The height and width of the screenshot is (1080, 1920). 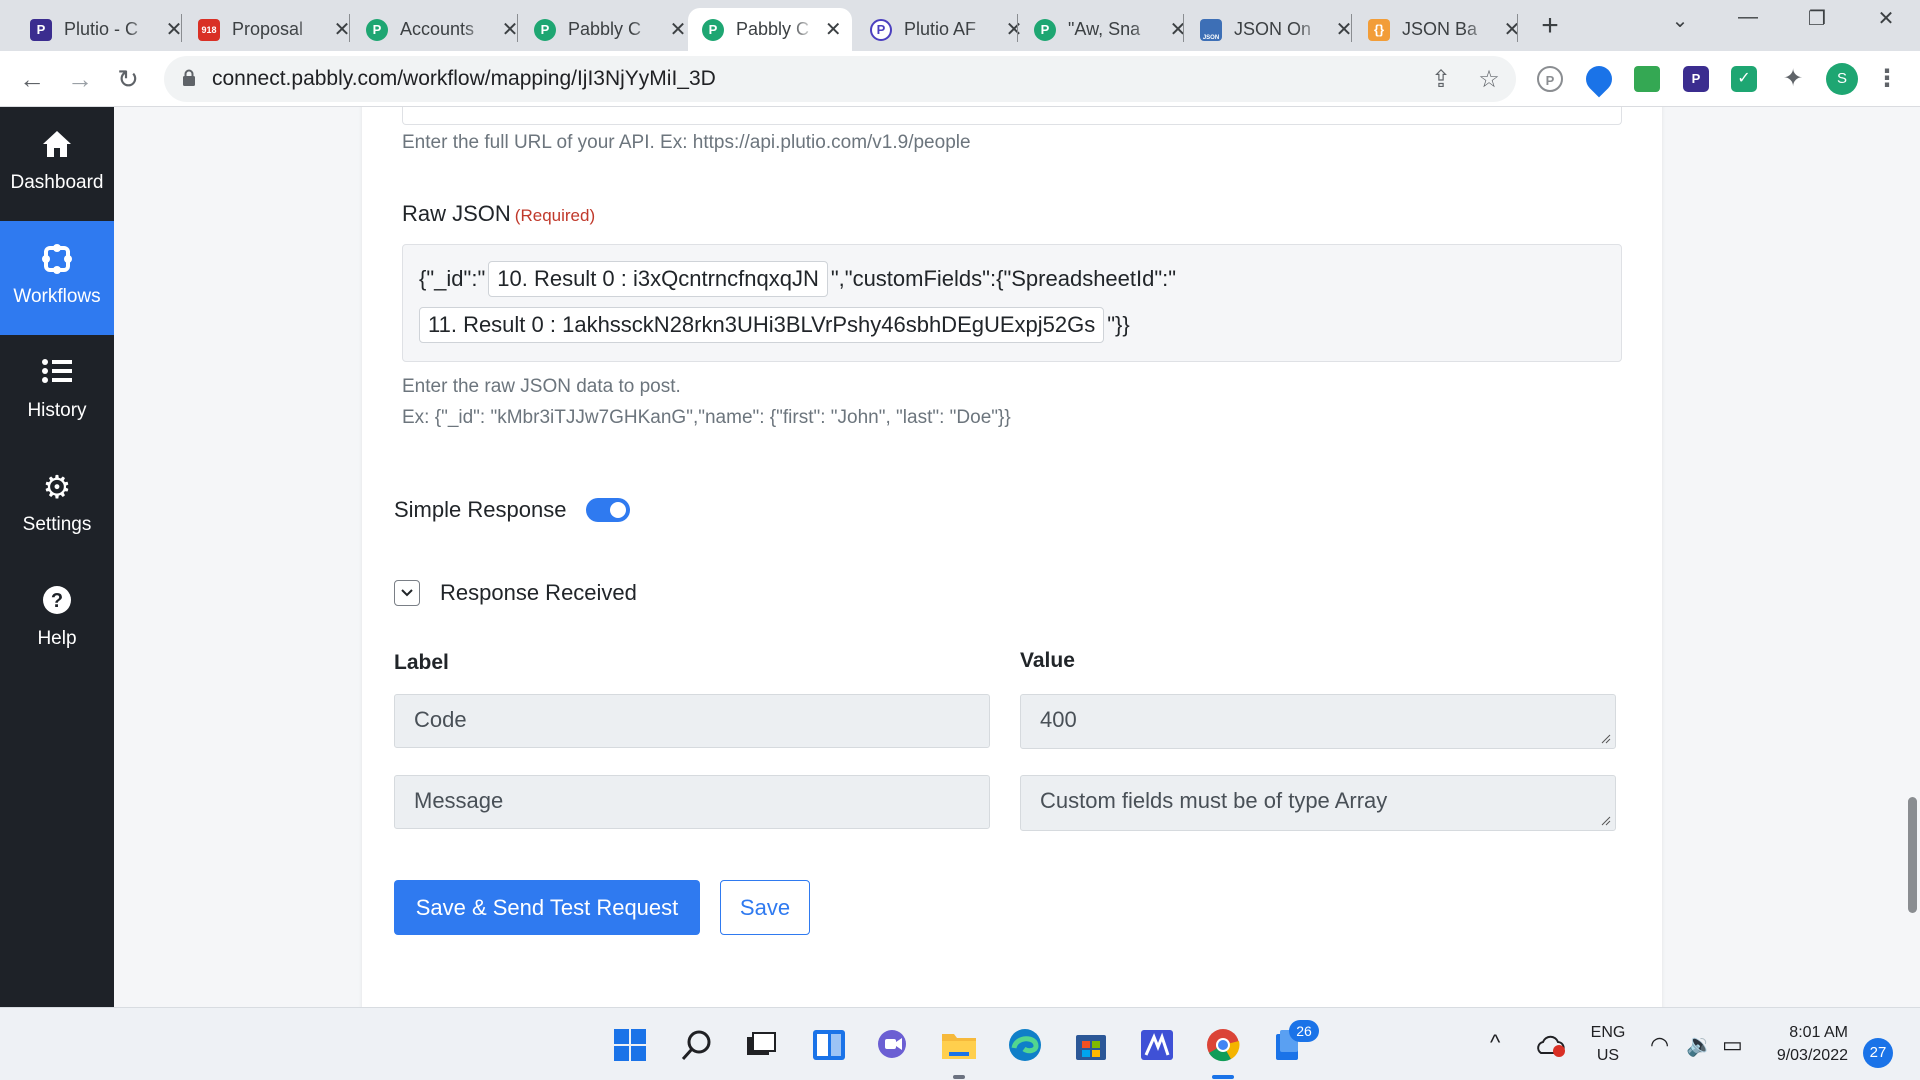 What do you see at coordinates (57, 620) in the screenshot?
I see `sidebar-item-help: ? Help` at bounding box center [57, 620].